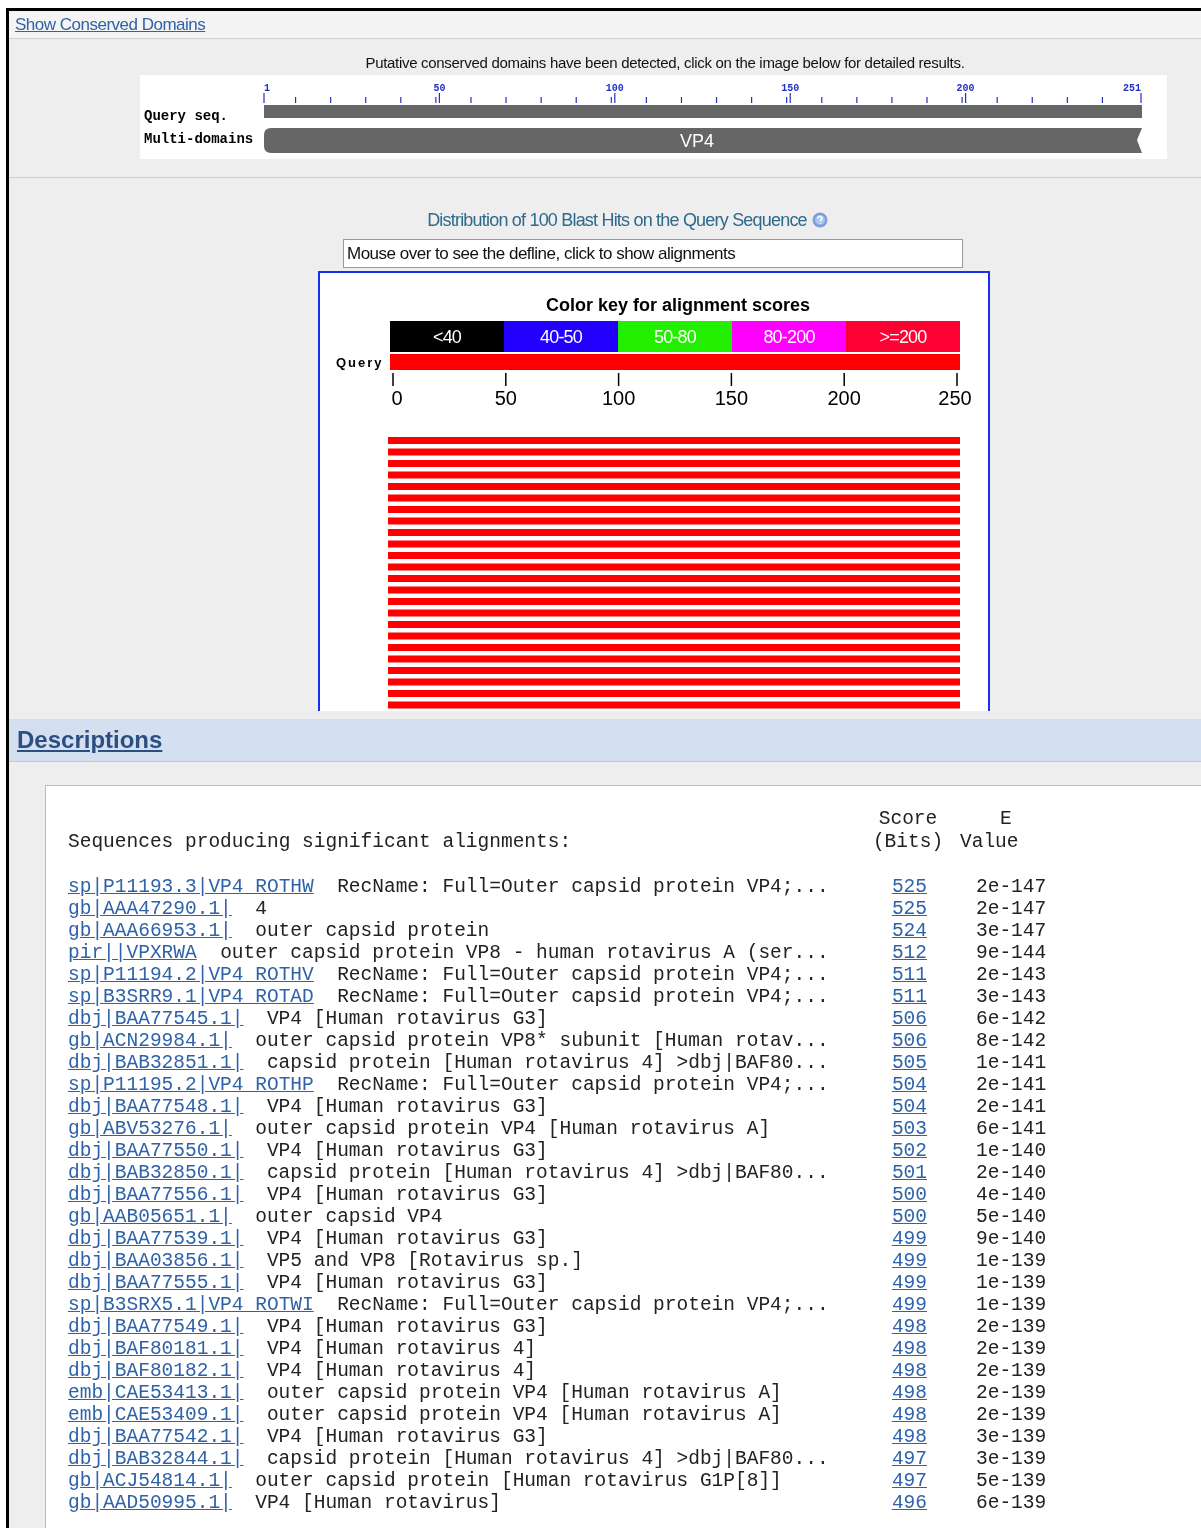 This screenshot has height=1528, width=1201. Describe the element at coordinates (653, 253) in the screenshot. I see `defline-field: Mouse over to see the defline, click to show alignments` at that location.